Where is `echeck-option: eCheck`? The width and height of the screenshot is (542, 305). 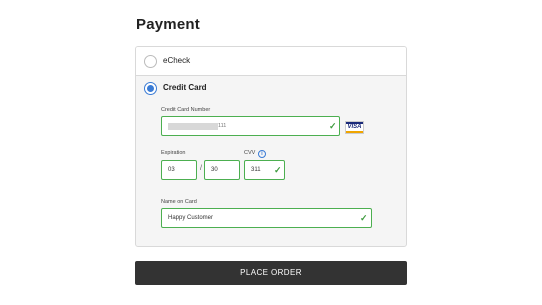 echeck-option: eCheck is located at coordinates (271, 61).